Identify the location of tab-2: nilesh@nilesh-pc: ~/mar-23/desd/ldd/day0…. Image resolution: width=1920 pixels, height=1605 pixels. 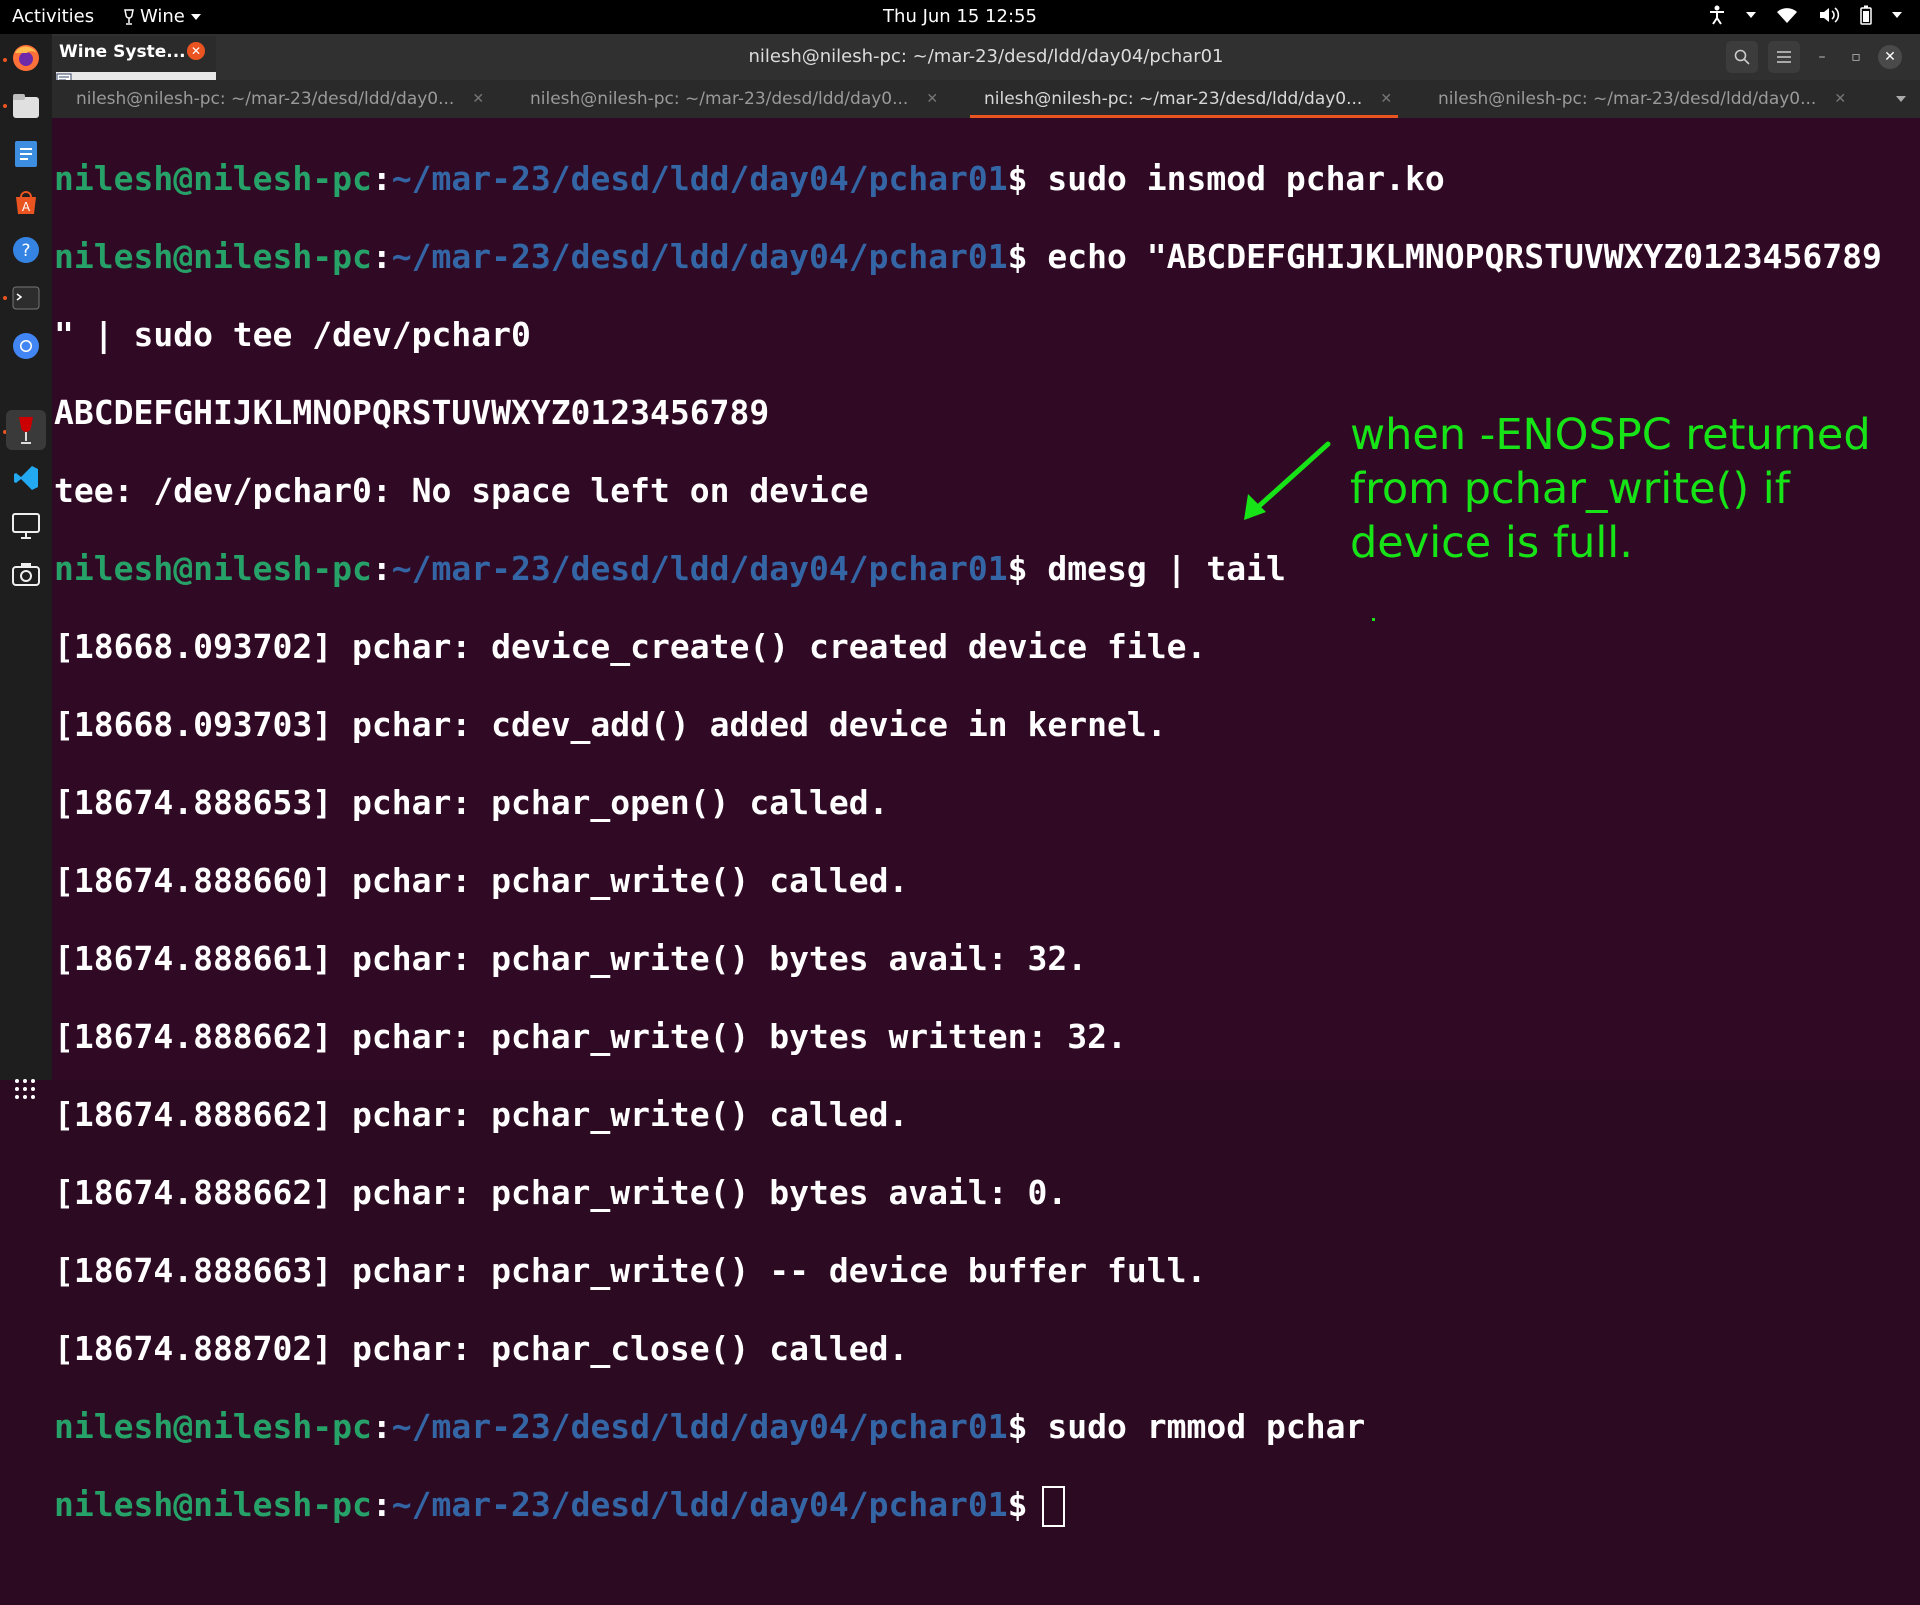
(734, 99).